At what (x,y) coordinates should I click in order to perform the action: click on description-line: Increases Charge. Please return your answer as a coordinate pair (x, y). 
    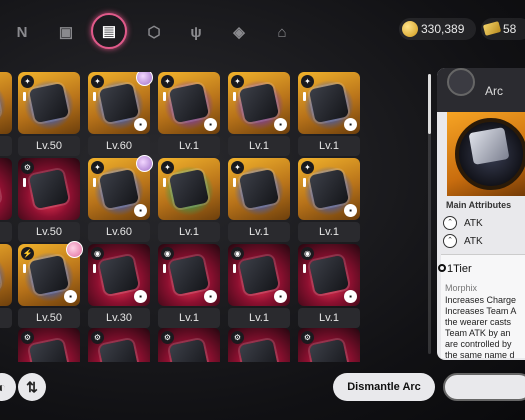
    Looking at the image, I should click on (481, 300).